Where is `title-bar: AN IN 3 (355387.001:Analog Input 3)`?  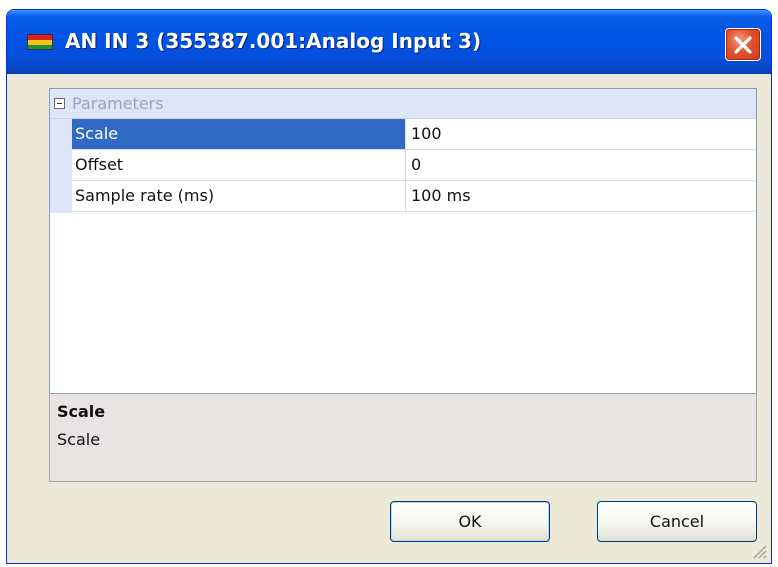
title-bar: AN IN 3 (355387.001:Analog Input 3) is located at coordinates (389, 42).